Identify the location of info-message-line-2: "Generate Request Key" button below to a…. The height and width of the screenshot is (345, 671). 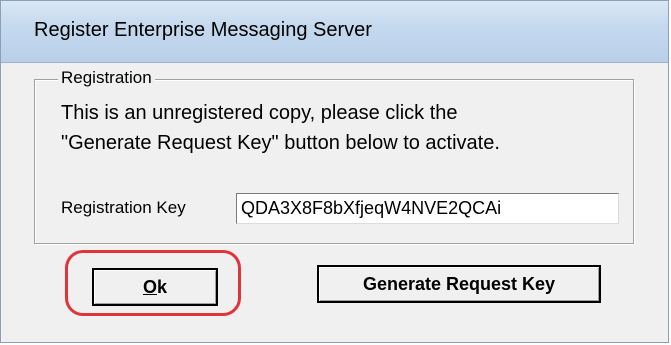
(280, 143).